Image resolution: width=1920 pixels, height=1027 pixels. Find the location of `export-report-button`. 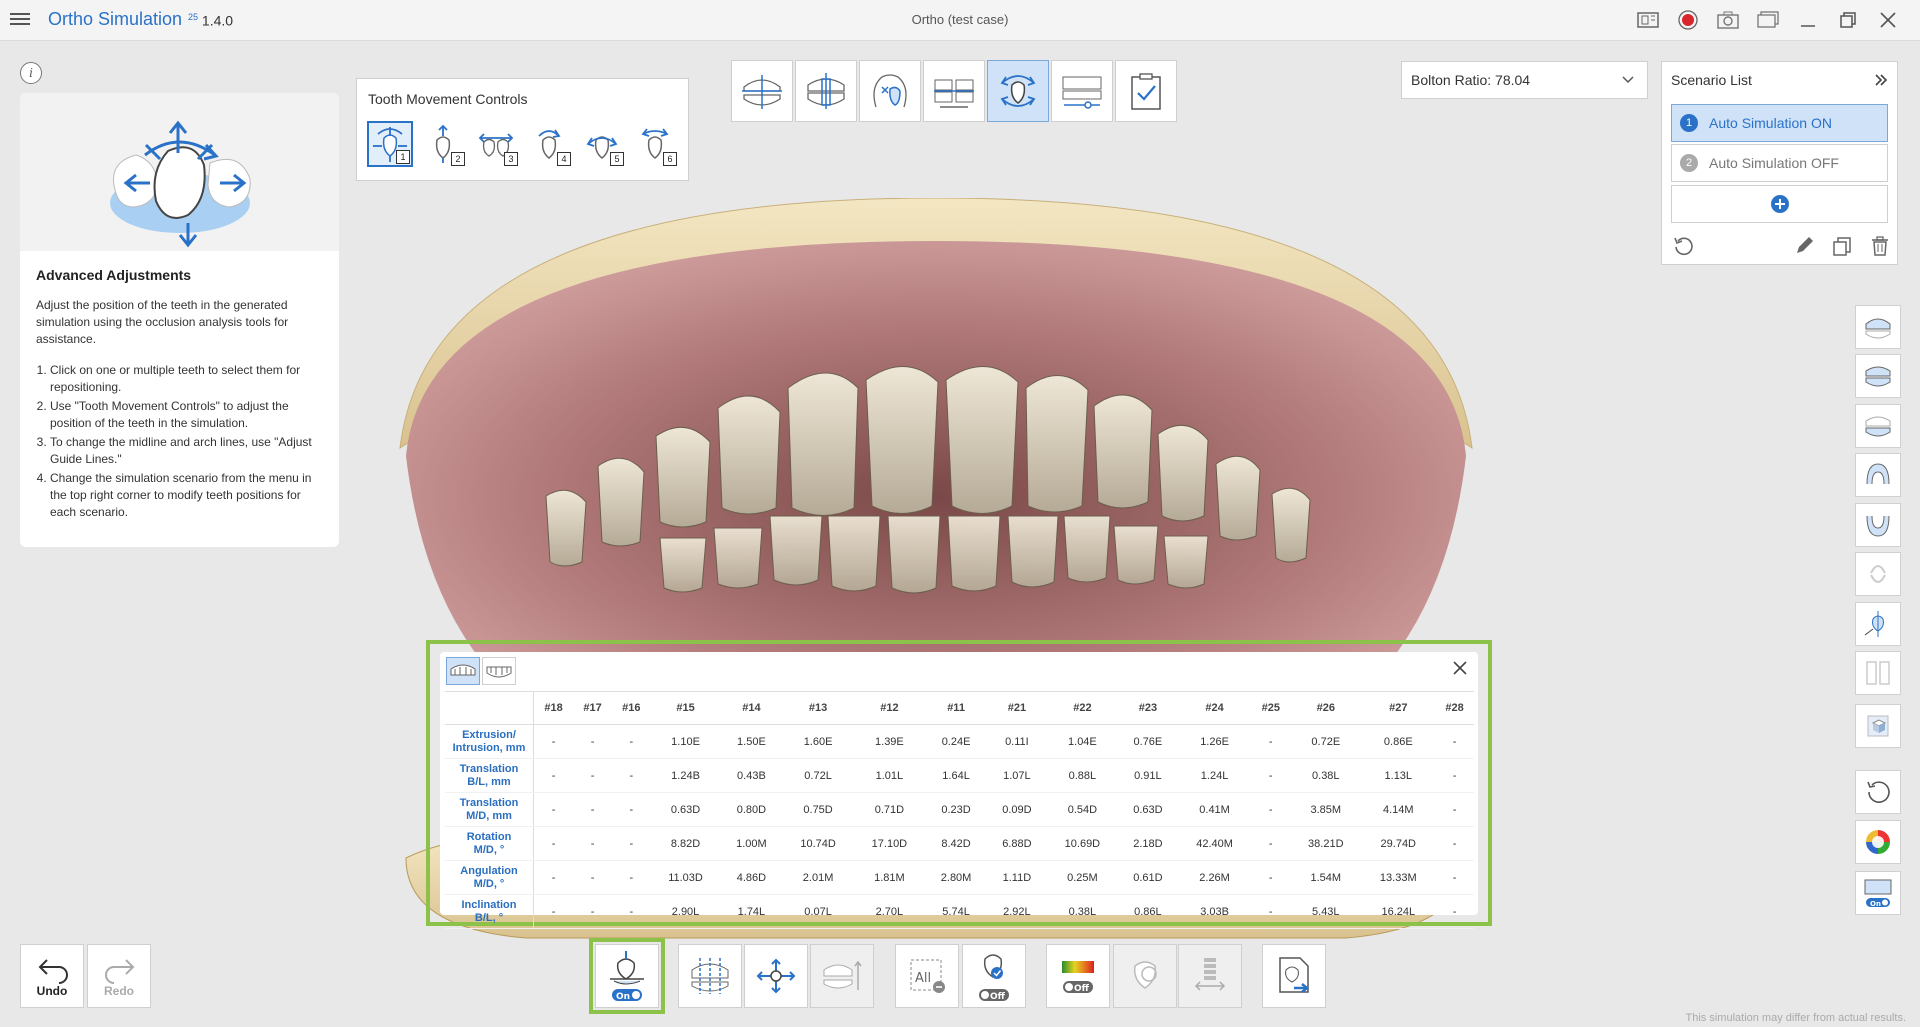

export-report-button is located at coordinates (1294, 976).